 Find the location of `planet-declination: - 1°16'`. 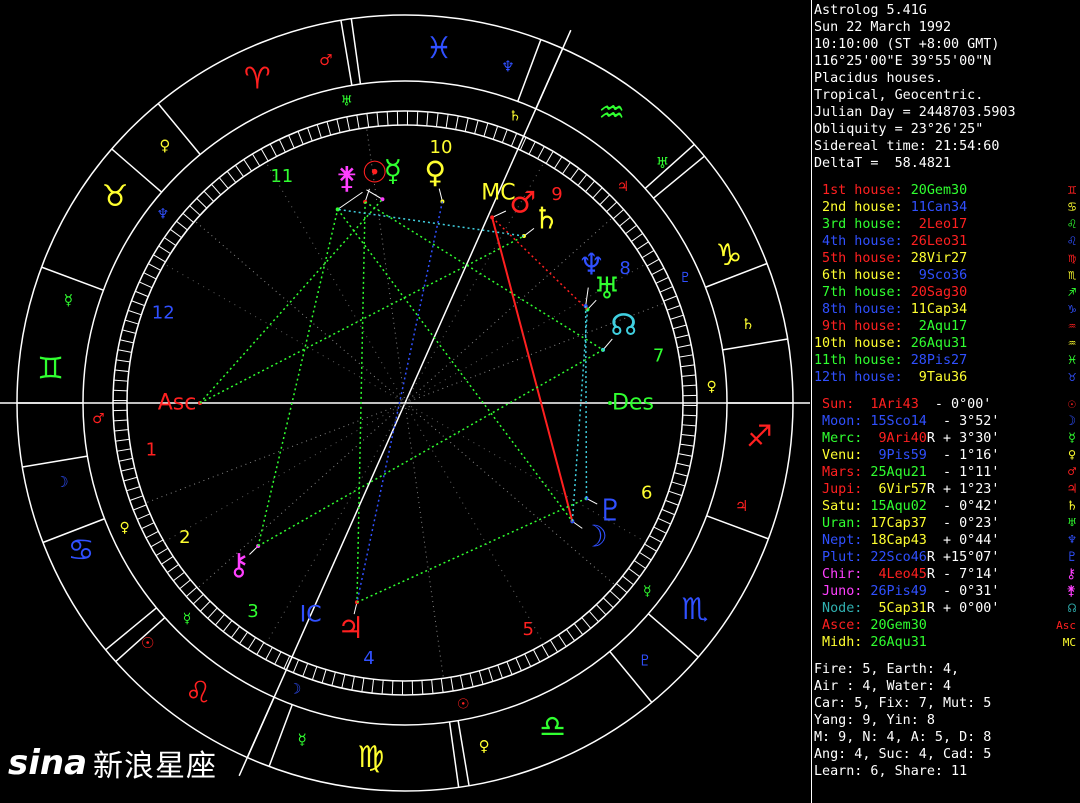

planet-declination: - 1°16' is located at coordinates (967, 455).